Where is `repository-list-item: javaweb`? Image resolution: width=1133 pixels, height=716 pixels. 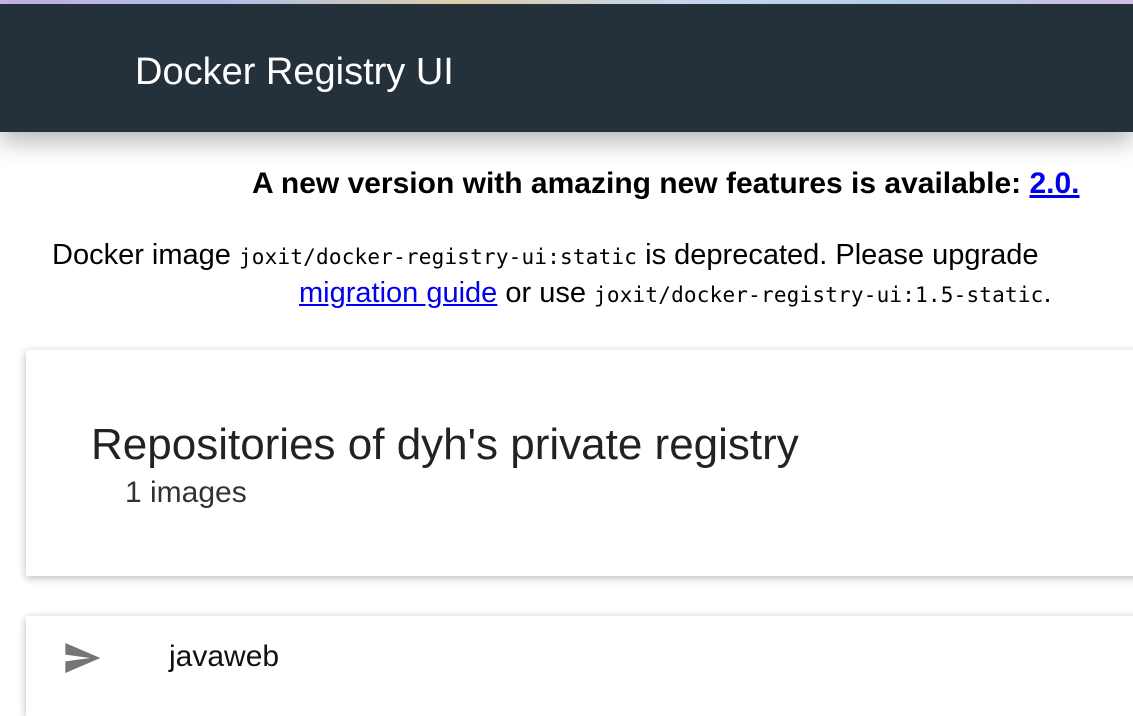
repository-list-item: javaweb is located at coordinates (579, 666).